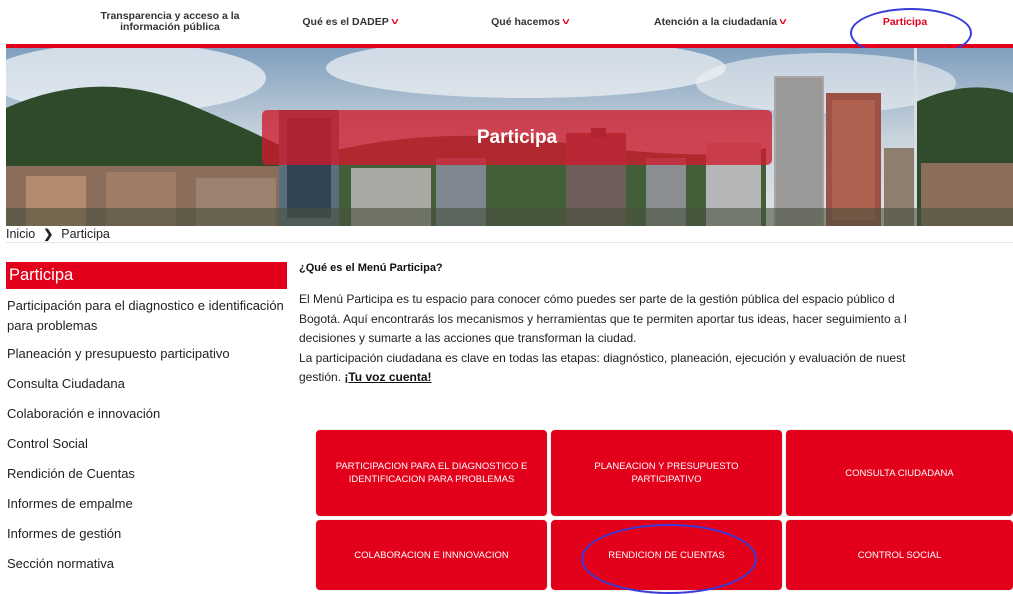  I want to click on breadcrumb-divider, so click(509, 242).